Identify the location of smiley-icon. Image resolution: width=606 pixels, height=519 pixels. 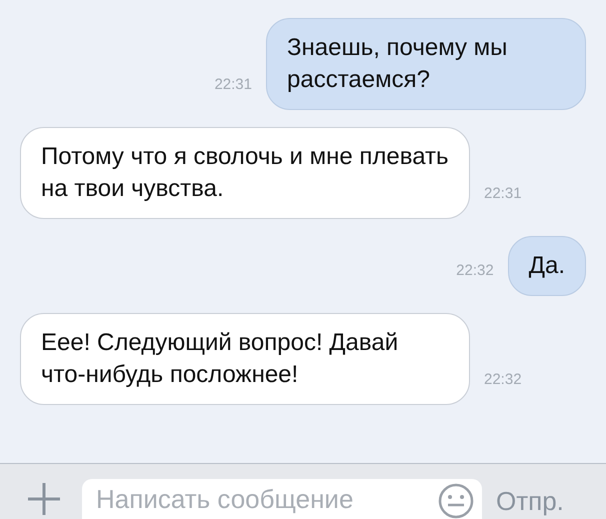
(456, 501).